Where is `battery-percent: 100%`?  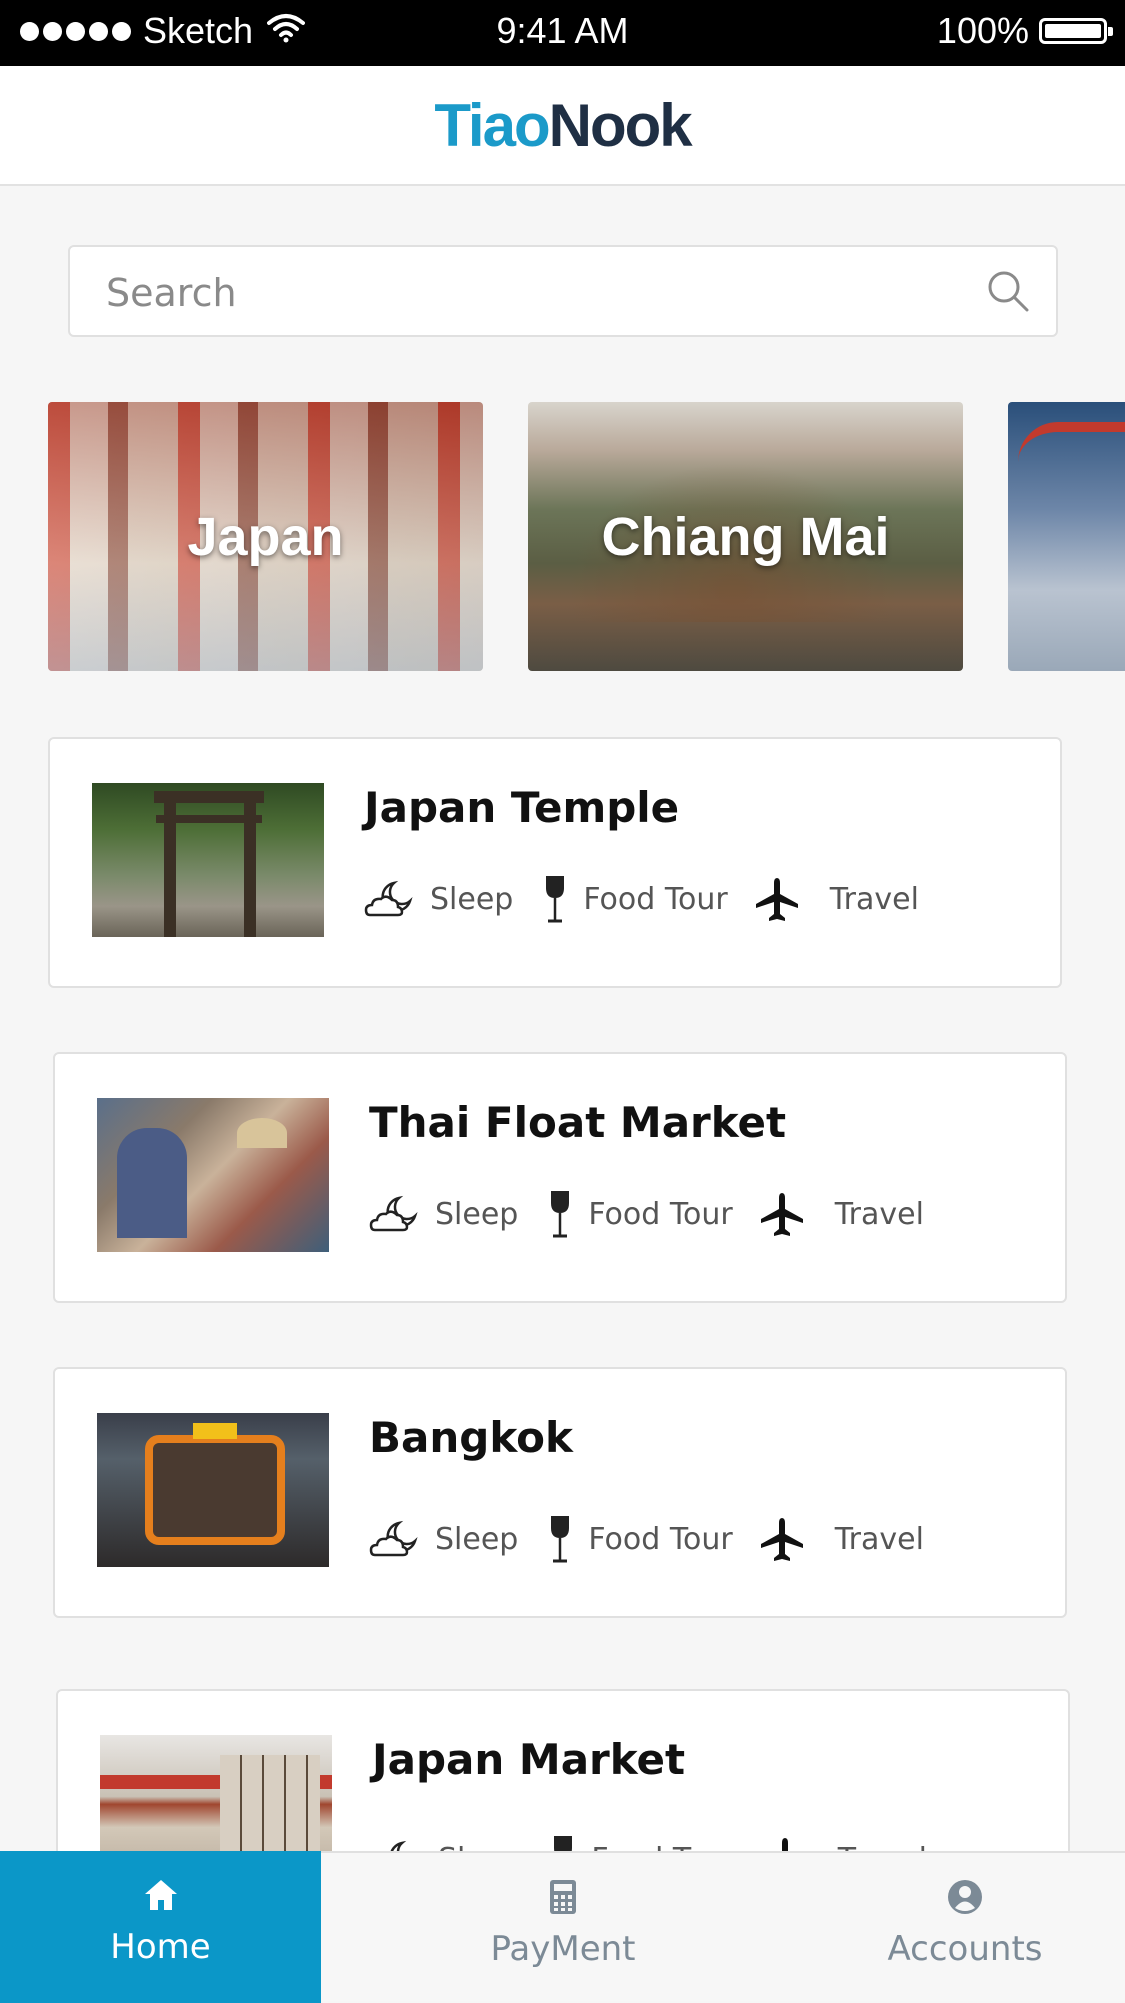 battery-percent: 100% is located at coordinates (982, 30).